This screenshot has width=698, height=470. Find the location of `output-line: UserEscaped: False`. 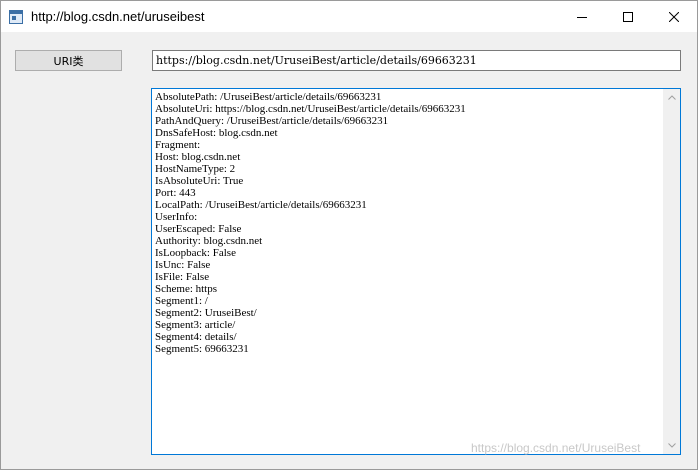

output-line: UserEscaped: False is located at coordinates (198, 229).